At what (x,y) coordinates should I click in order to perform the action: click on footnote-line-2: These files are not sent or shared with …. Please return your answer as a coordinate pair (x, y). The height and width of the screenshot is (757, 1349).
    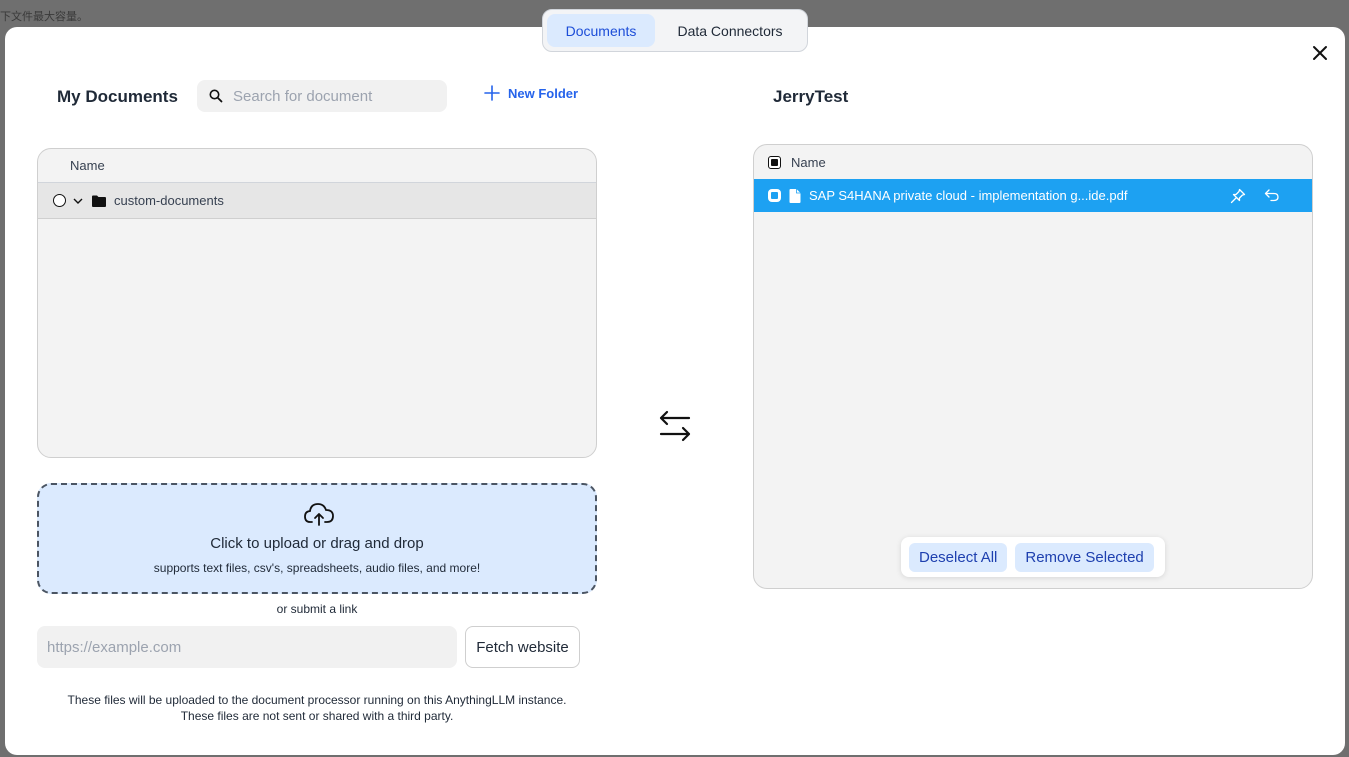
    Looking at the image, I should click on (317, 716).